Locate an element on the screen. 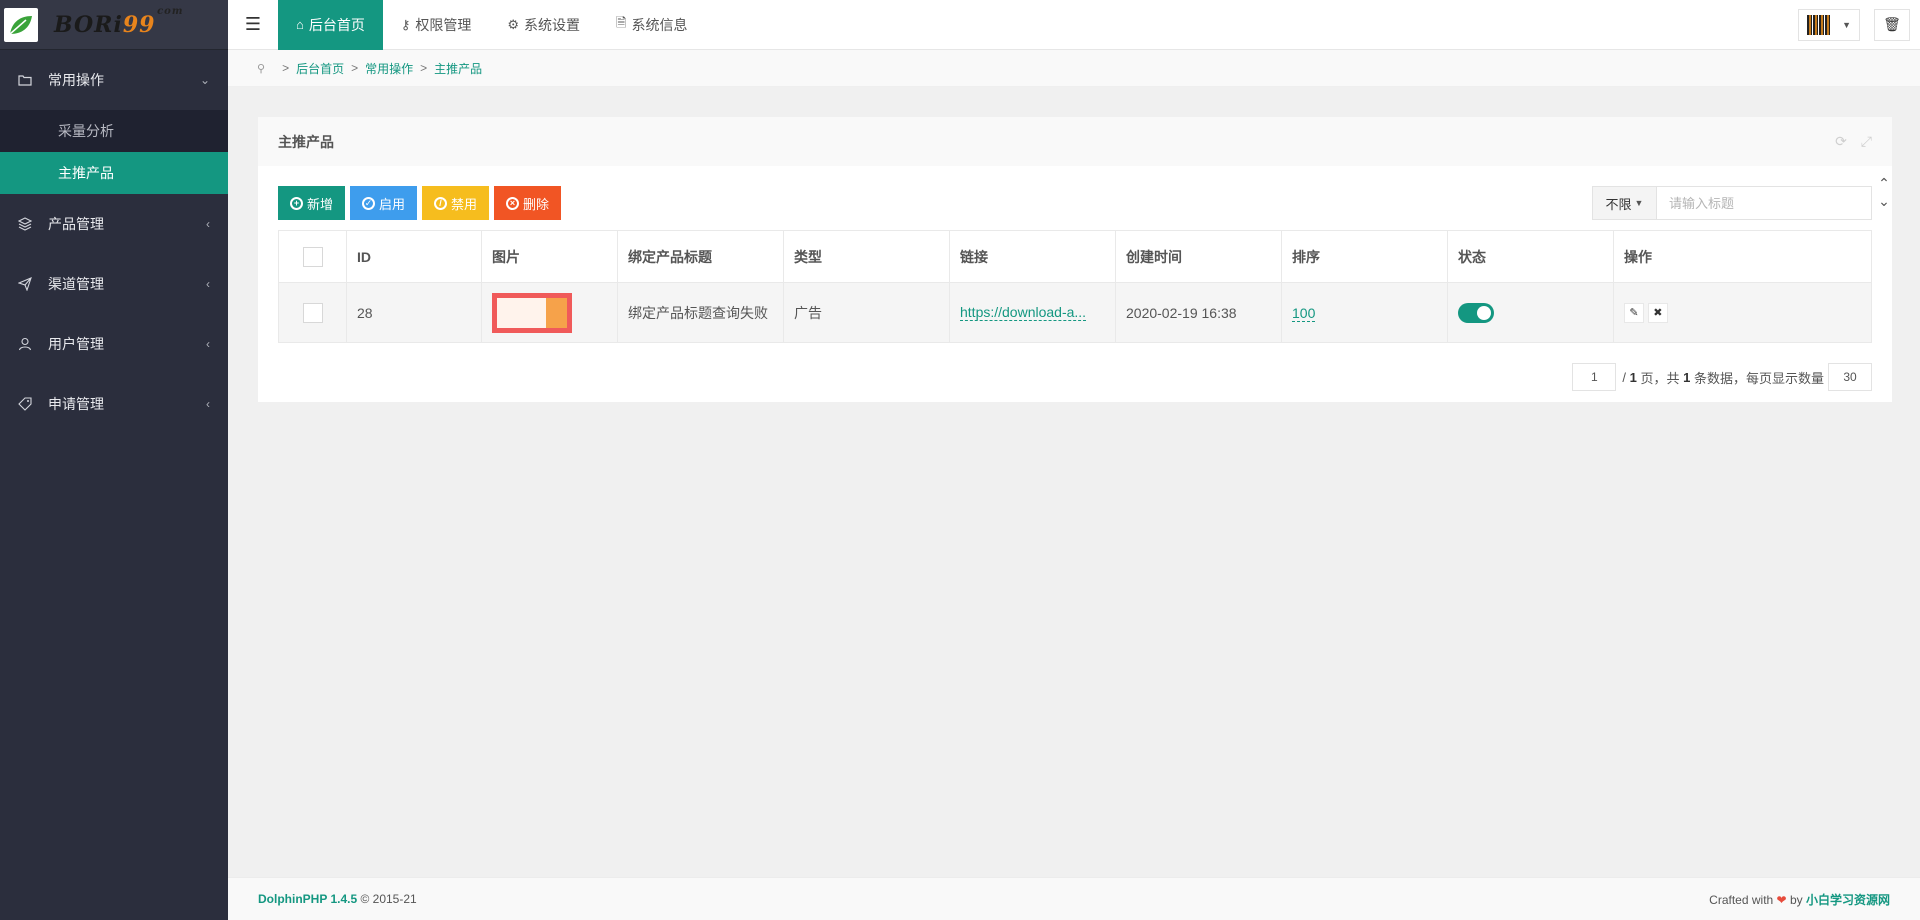 Image resolution: width=1920 pixels, height=920 pixels. breadcrumb-item-featured: 主推产品 is located at coordinates (458, 68).